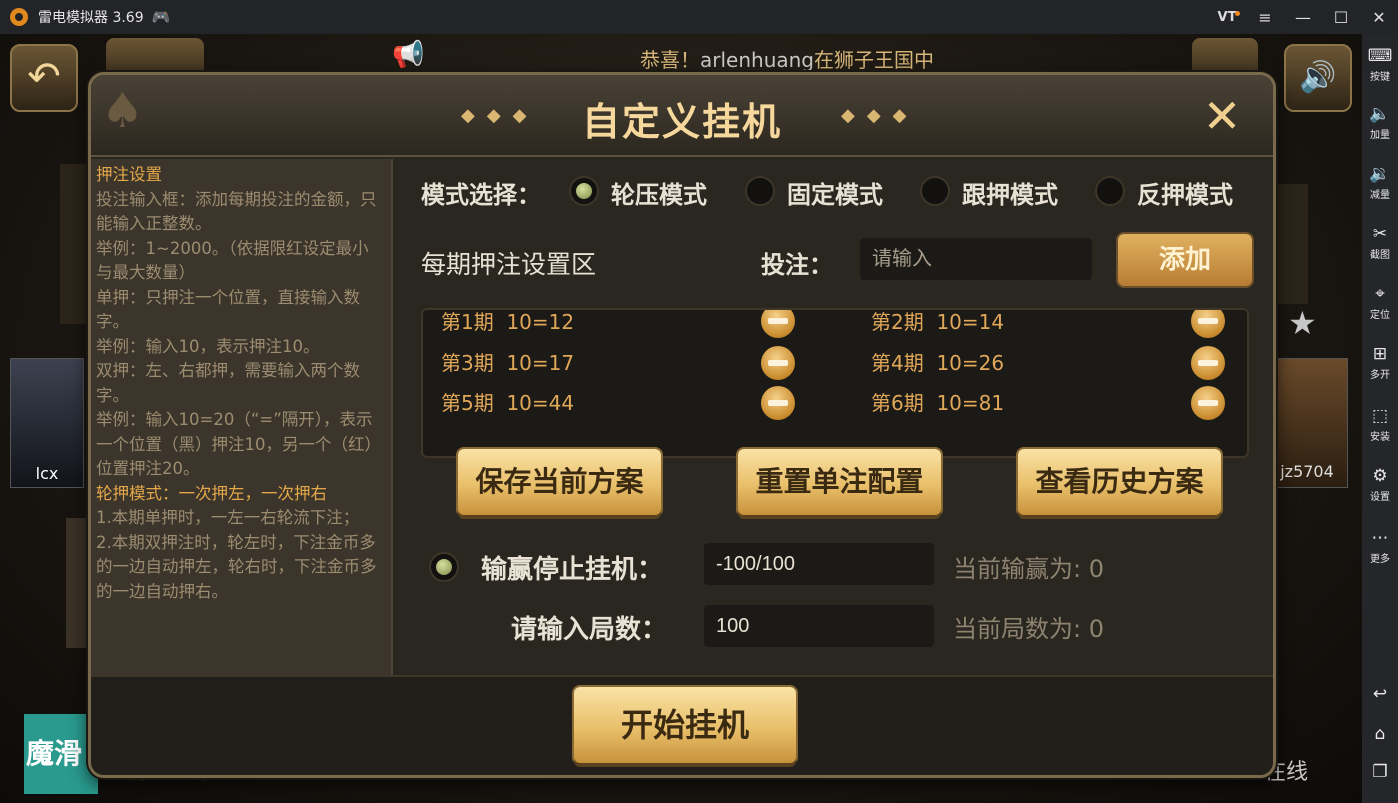 The image size is (1398, 803). I want to click on gear-icon: ⚙, so click(1380, 476).